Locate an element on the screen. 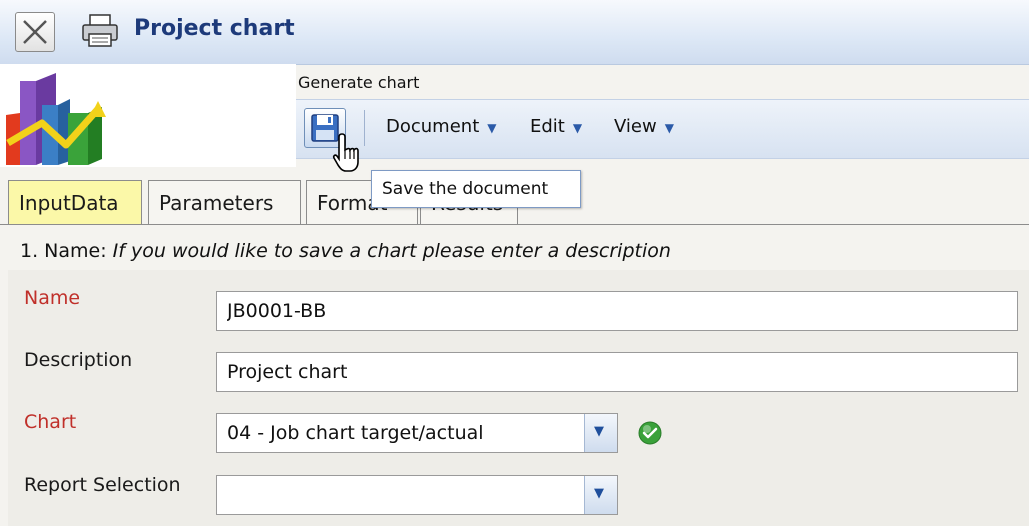 This screenshot has height=526, width=1029. chart-logo-icon is located at coordinates (56, 119).